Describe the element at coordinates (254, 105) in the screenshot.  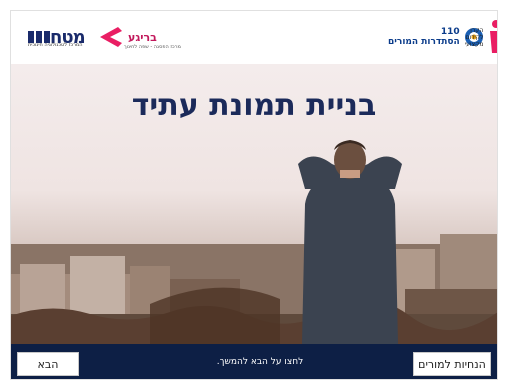
I see `page-title: בניית תמונת עתיד` at that location.